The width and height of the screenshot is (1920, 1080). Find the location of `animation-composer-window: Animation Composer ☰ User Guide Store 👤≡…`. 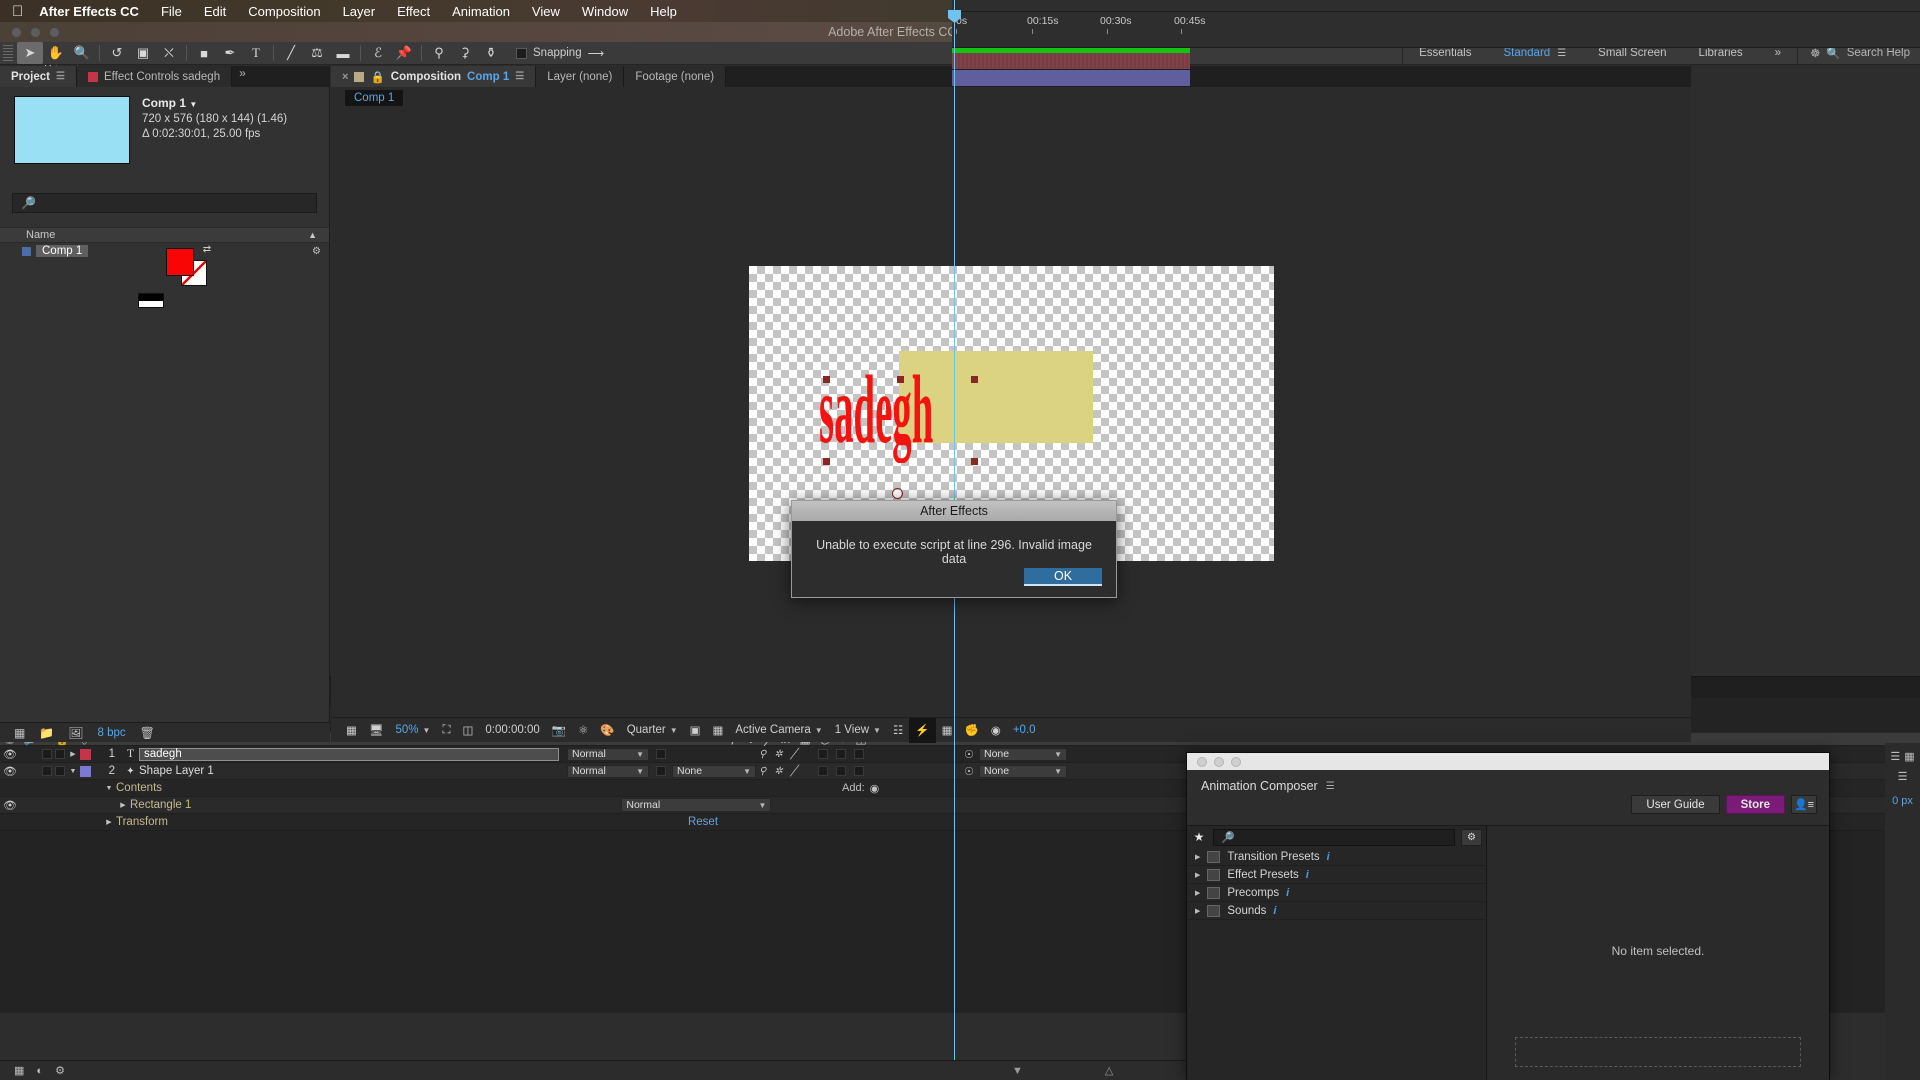

animation-composer-window: Animation Composer ☰ User Guide Store 👤≡… is located at coordinates (1508, 916).